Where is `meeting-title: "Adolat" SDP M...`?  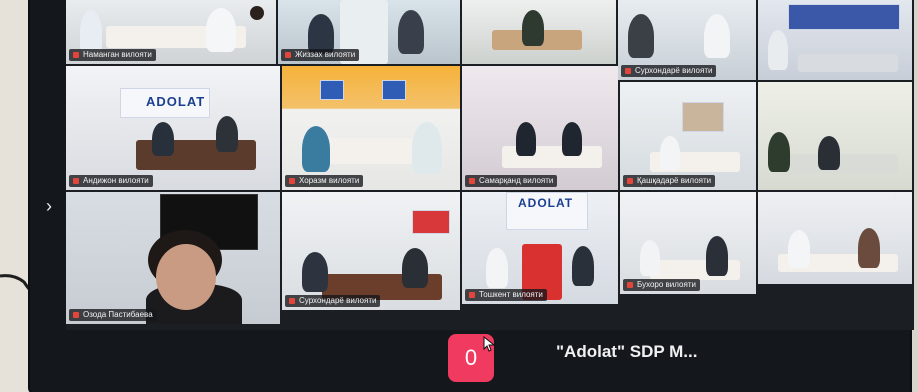
meeting-title: "Adolat" SDP M... is located at coordinates (627, 351).